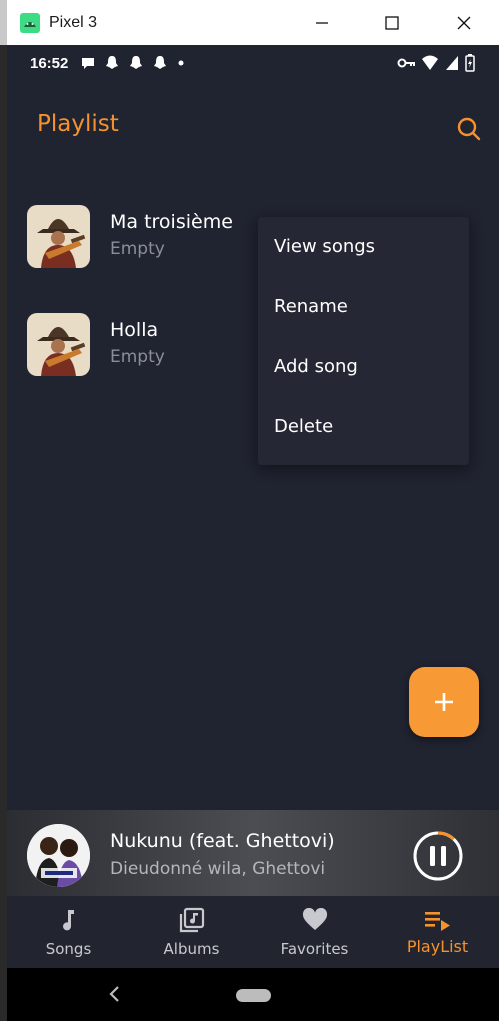 This screenshot has width=499, height=1021. I want to click on music-note-icon, so click(69, 920).